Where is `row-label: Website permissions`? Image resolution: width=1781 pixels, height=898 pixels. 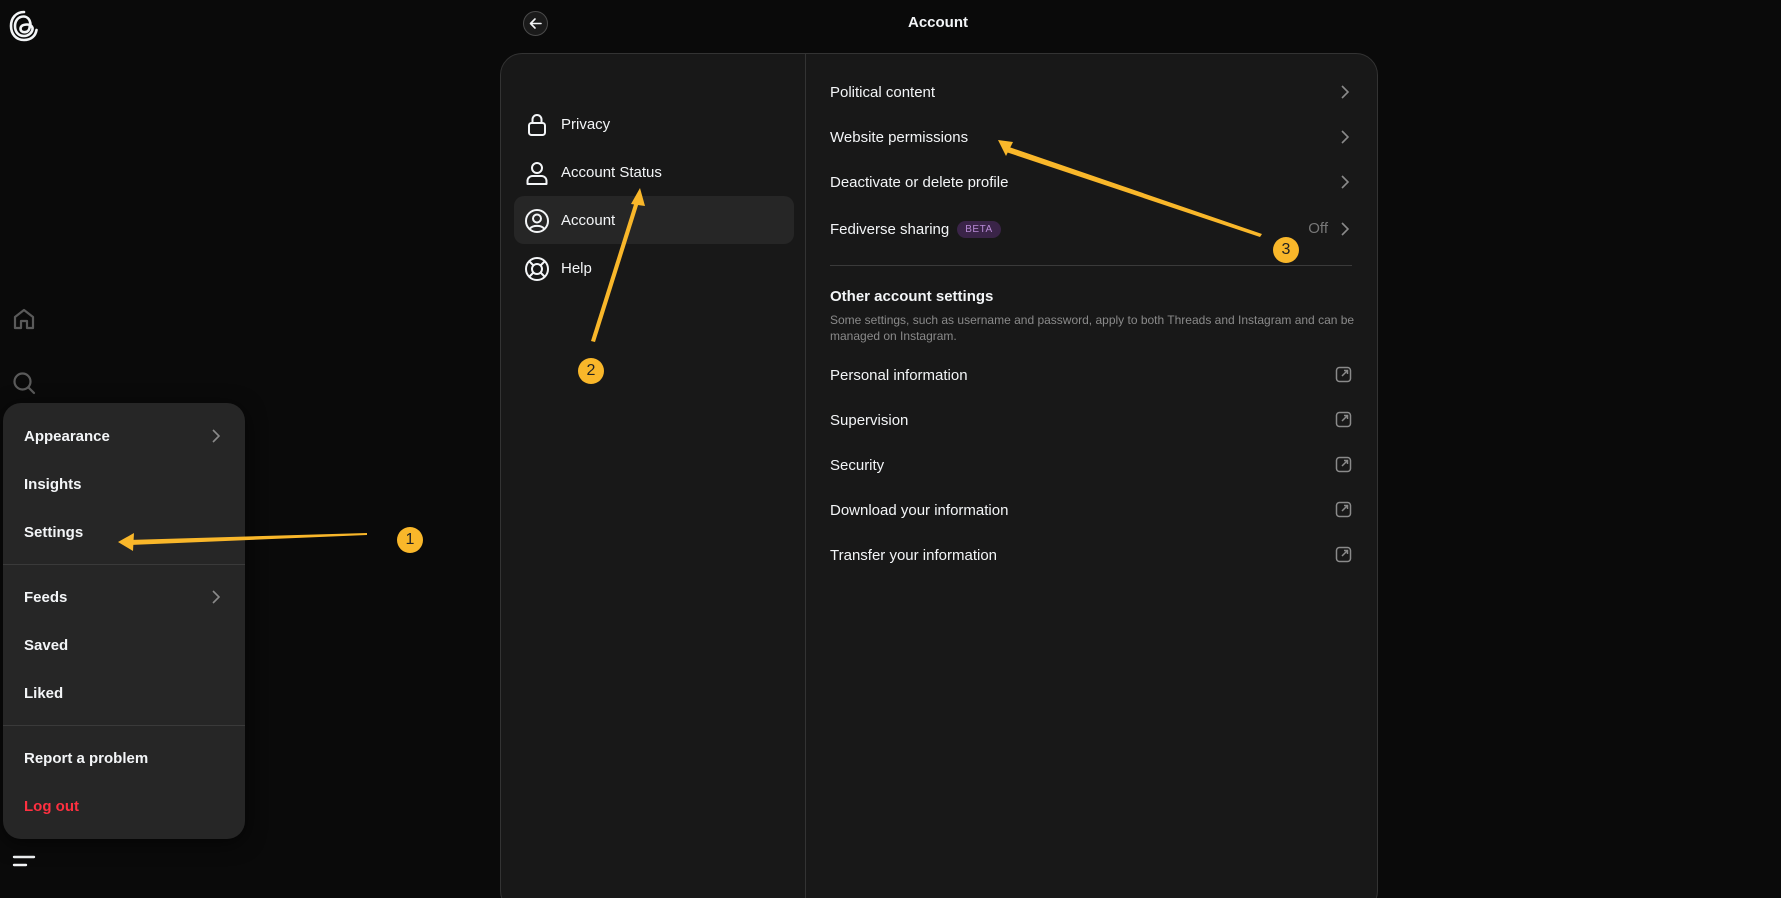
row-label: Website permissions is located at coordinates (899, 137).